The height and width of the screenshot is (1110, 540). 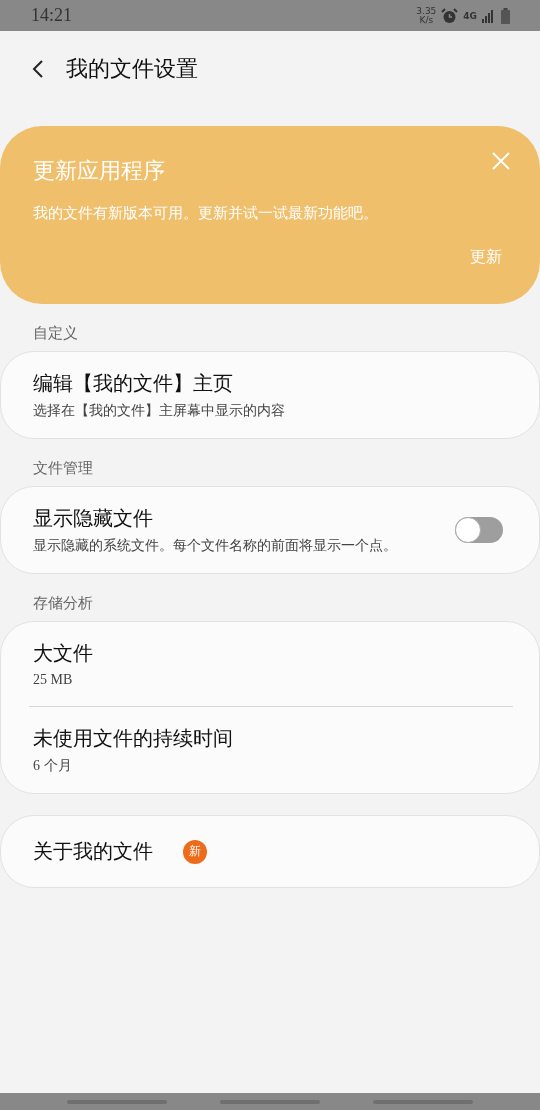 I want to click on section-heading: 文件管理, so click(x=63, y=468).